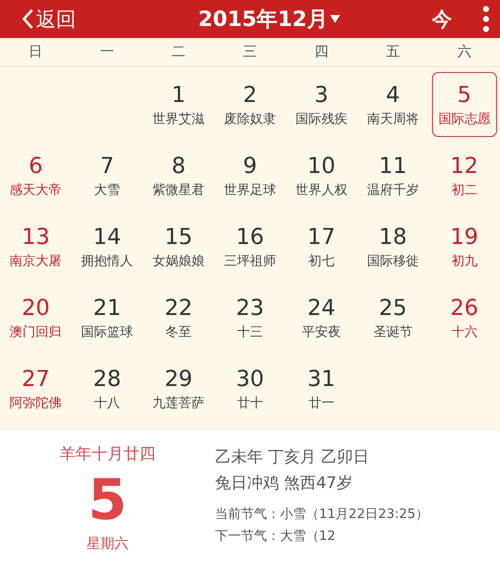  I want to click on day-number: 15, so click(178, 238).